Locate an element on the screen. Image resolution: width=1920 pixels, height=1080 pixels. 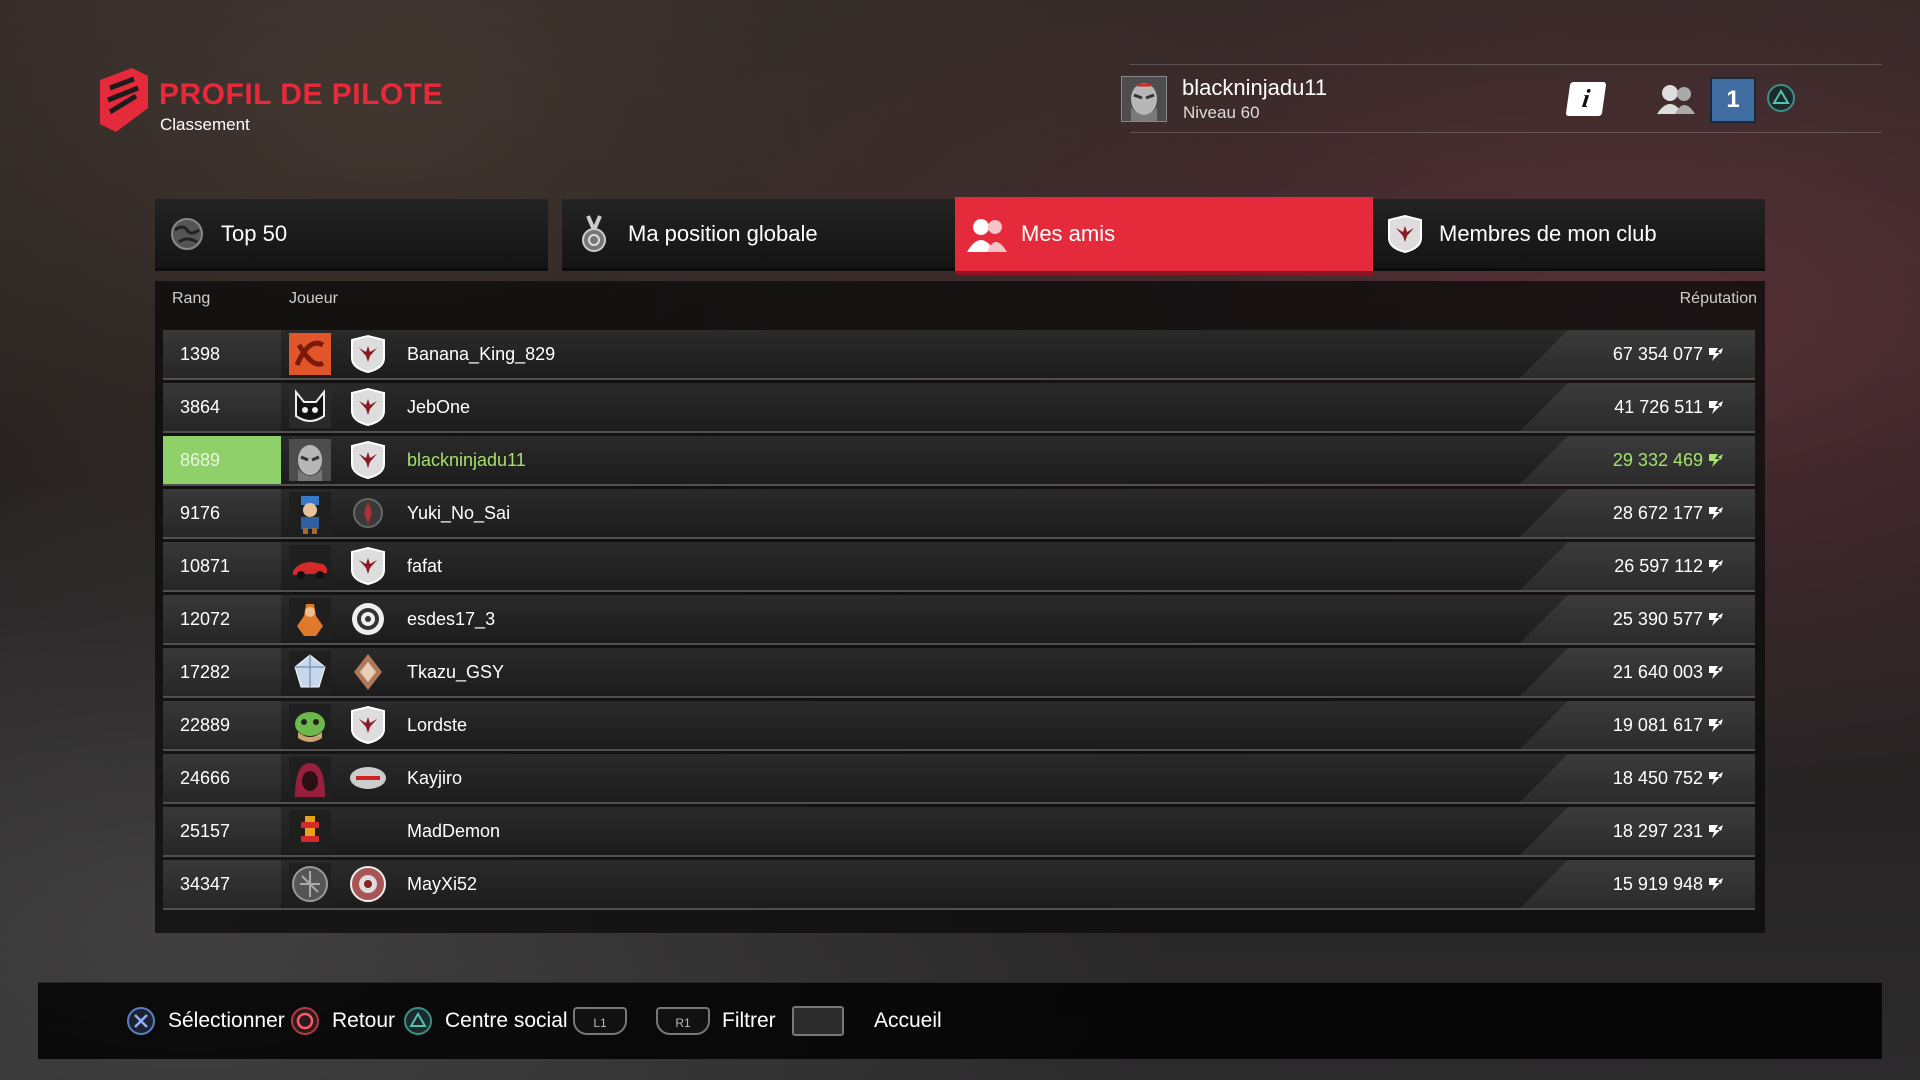
reputation-value: 15 919 948 is located at coordinates (1657, 884).